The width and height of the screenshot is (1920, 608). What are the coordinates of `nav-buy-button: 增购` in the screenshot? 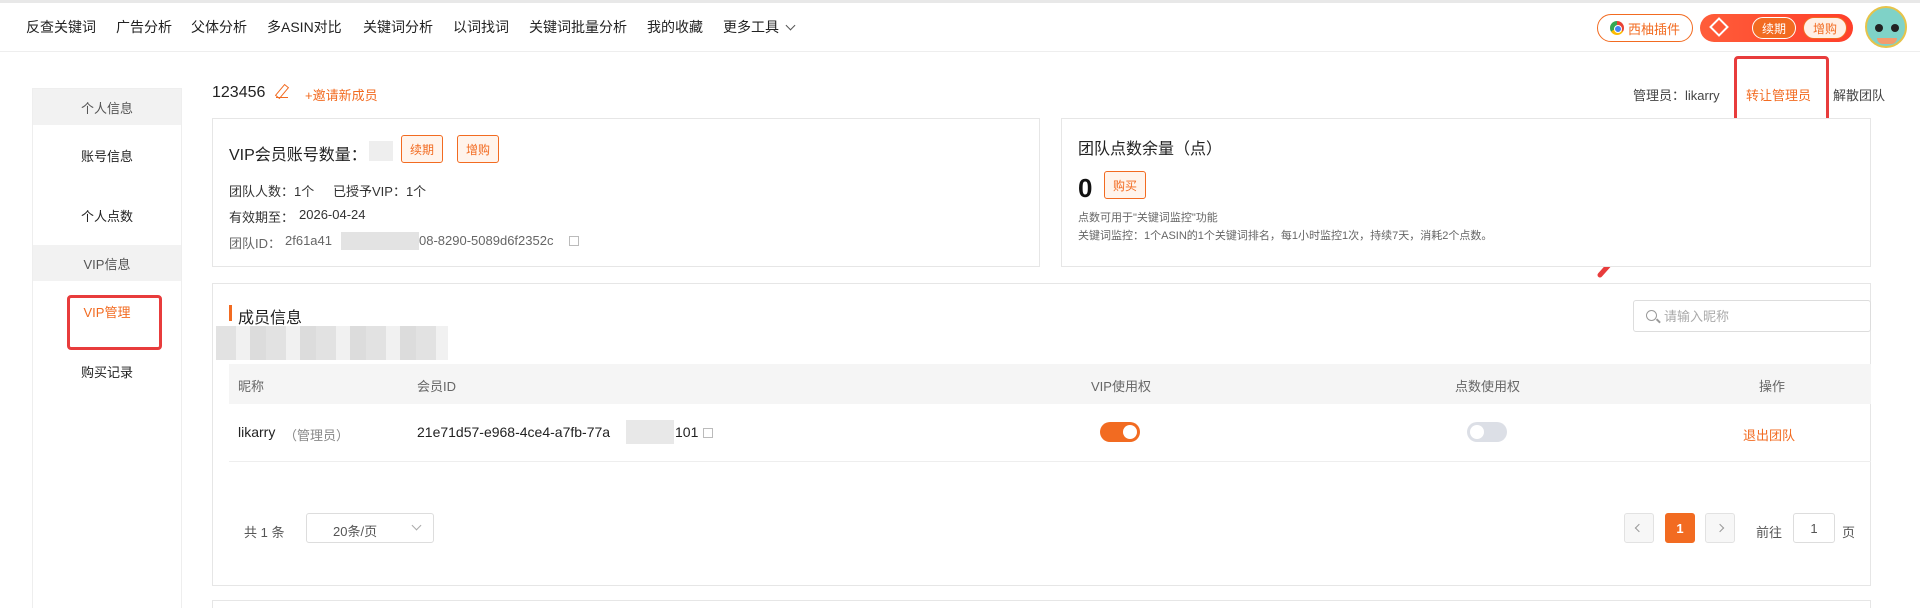 It's located at (1825, 28).